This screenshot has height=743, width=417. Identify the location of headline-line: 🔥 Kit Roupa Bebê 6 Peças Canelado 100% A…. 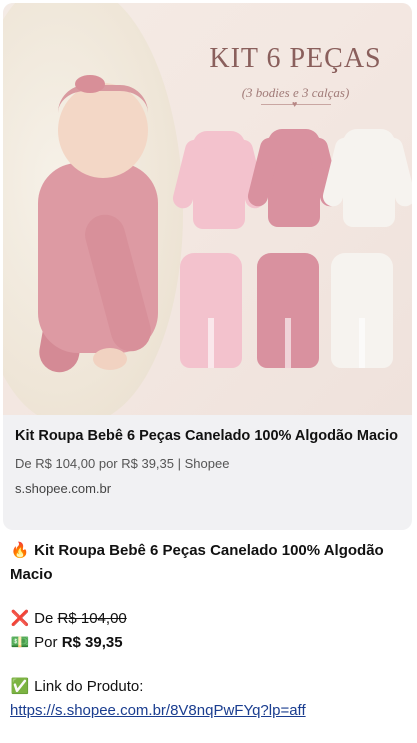
(210, 563).